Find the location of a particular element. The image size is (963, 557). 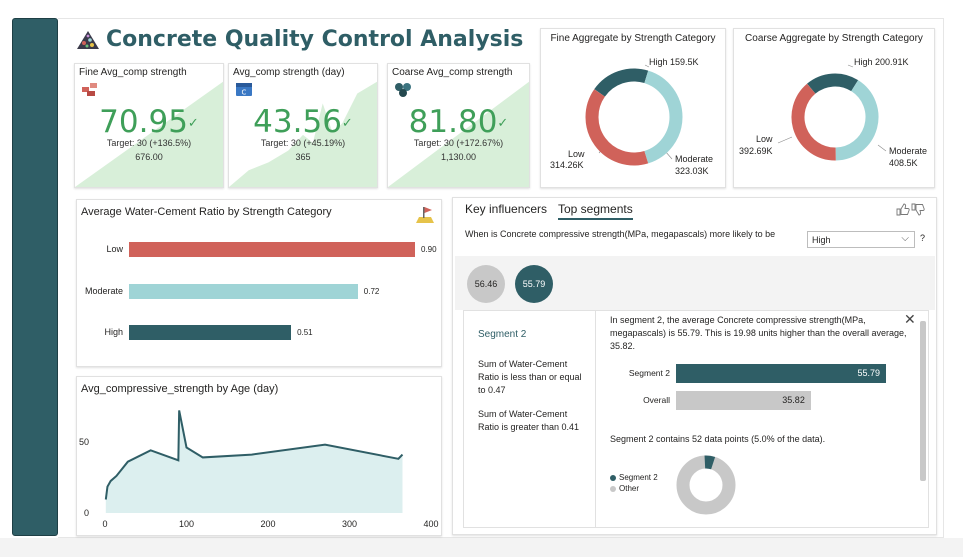

kpi-value: 43.56✓ is located at coordinates (303, 122).